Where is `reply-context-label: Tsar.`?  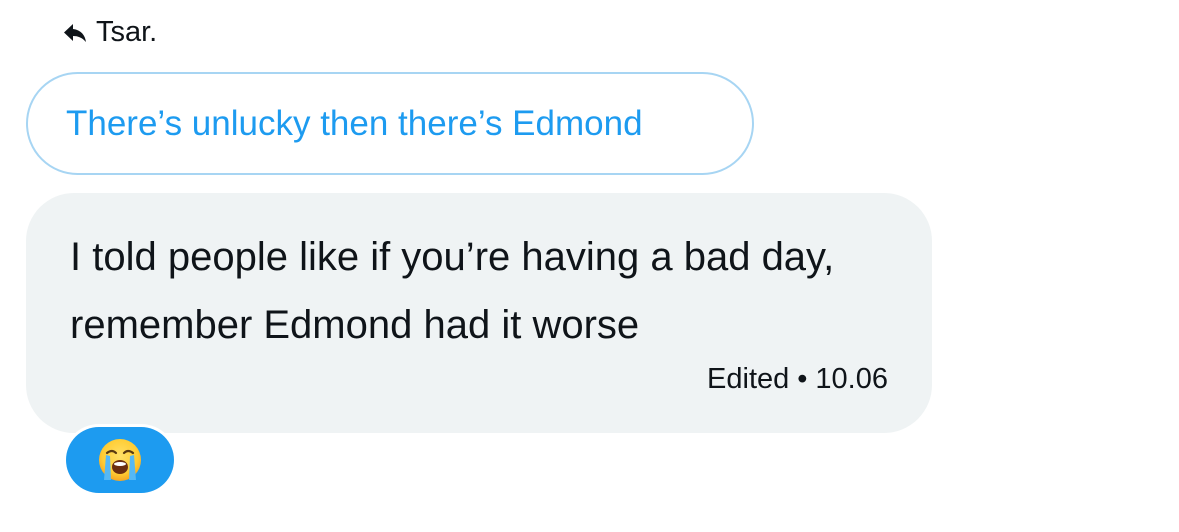
reply-context-label: Tsar. is located at coordinates (127, 32).